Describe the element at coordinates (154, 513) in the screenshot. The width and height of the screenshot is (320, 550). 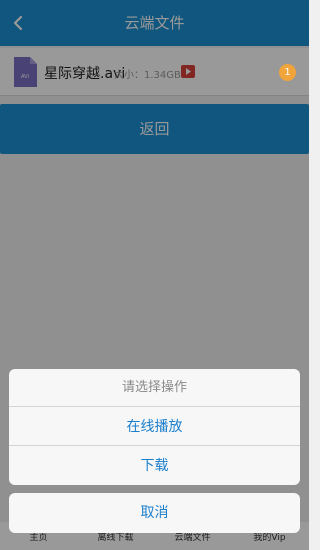
I see `cancel-button: 取消` at that location.